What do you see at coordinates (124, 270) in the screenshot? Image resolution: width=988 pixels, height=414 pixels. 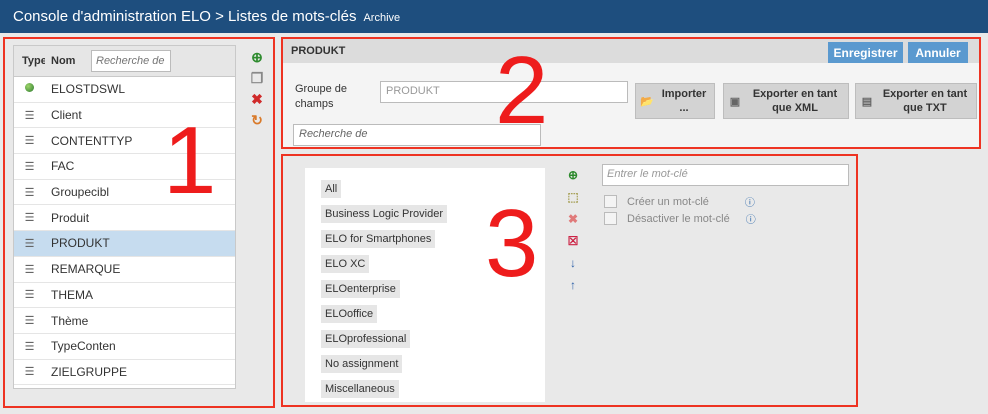 I see `list-item: ☰ REMARQUE` at bounding box center [124, 270].